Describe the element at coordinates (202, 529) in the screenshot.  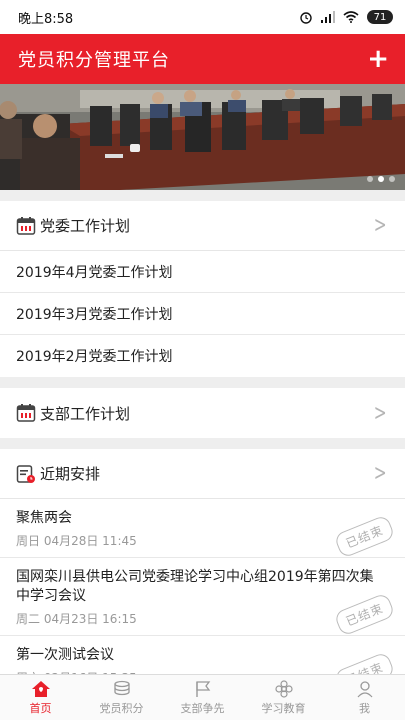
I see `meeting-item: 聚焦两会 周日 04月28日 11:45 已结束` at that location.